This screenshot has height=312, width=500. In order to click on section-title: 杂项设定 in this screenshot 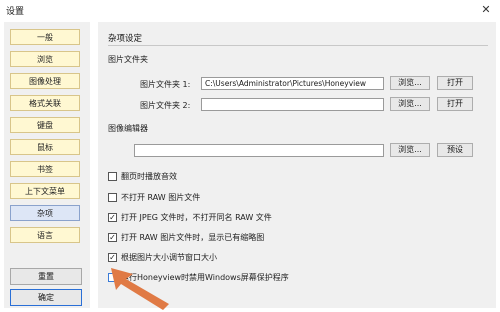, I will do `click(125, 39)`.